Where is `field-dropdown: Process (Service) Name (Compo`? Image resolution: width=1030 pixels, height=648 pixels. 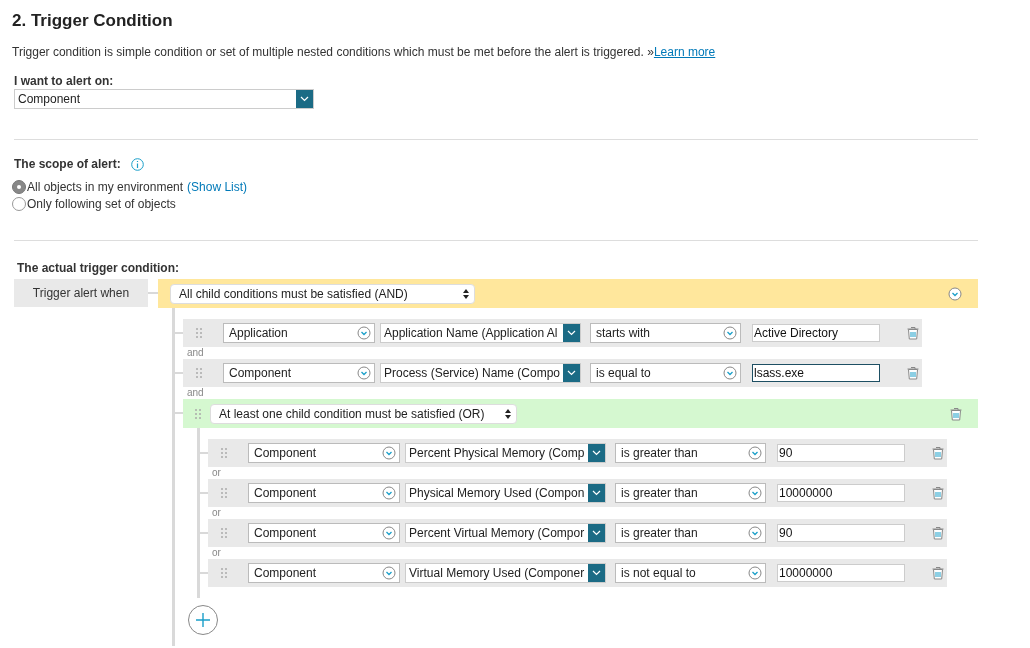 field-dropdown: Process (Service) Name (Compo is located at coordinates (480, 373).